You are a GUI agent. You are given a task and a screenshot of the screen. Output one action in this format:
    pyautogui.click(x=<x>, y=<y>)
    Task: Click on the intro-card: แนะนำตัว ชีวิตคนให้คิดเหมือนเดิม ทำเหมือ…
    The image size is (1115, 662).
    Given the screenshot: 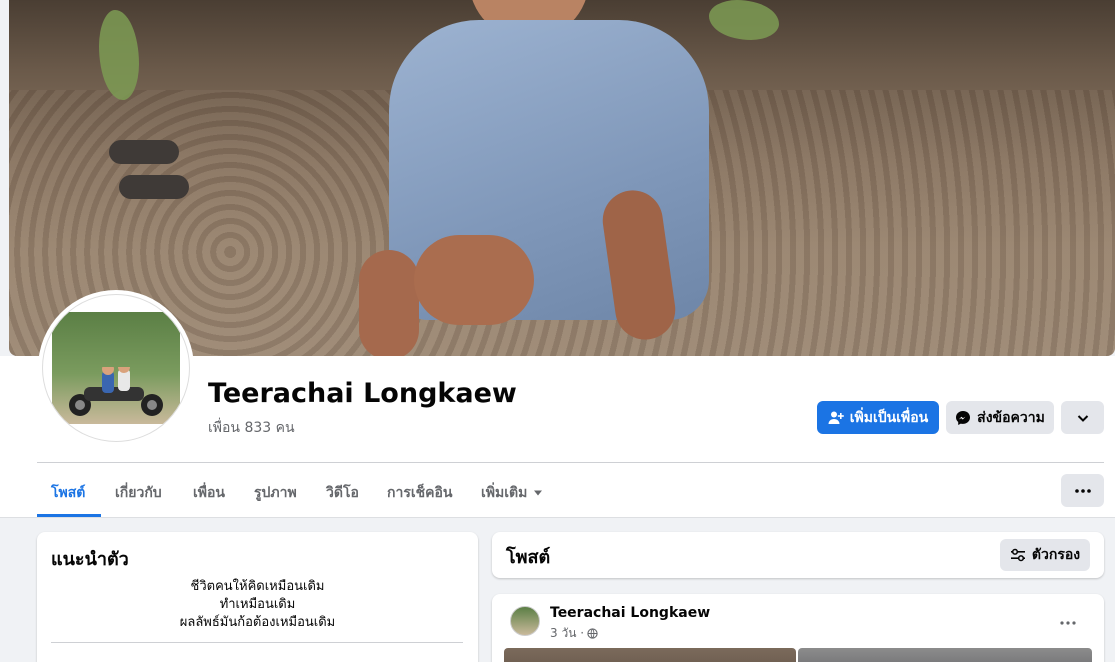 What is the action you would take?
    pyautogui.click(x=257, y=597)
    